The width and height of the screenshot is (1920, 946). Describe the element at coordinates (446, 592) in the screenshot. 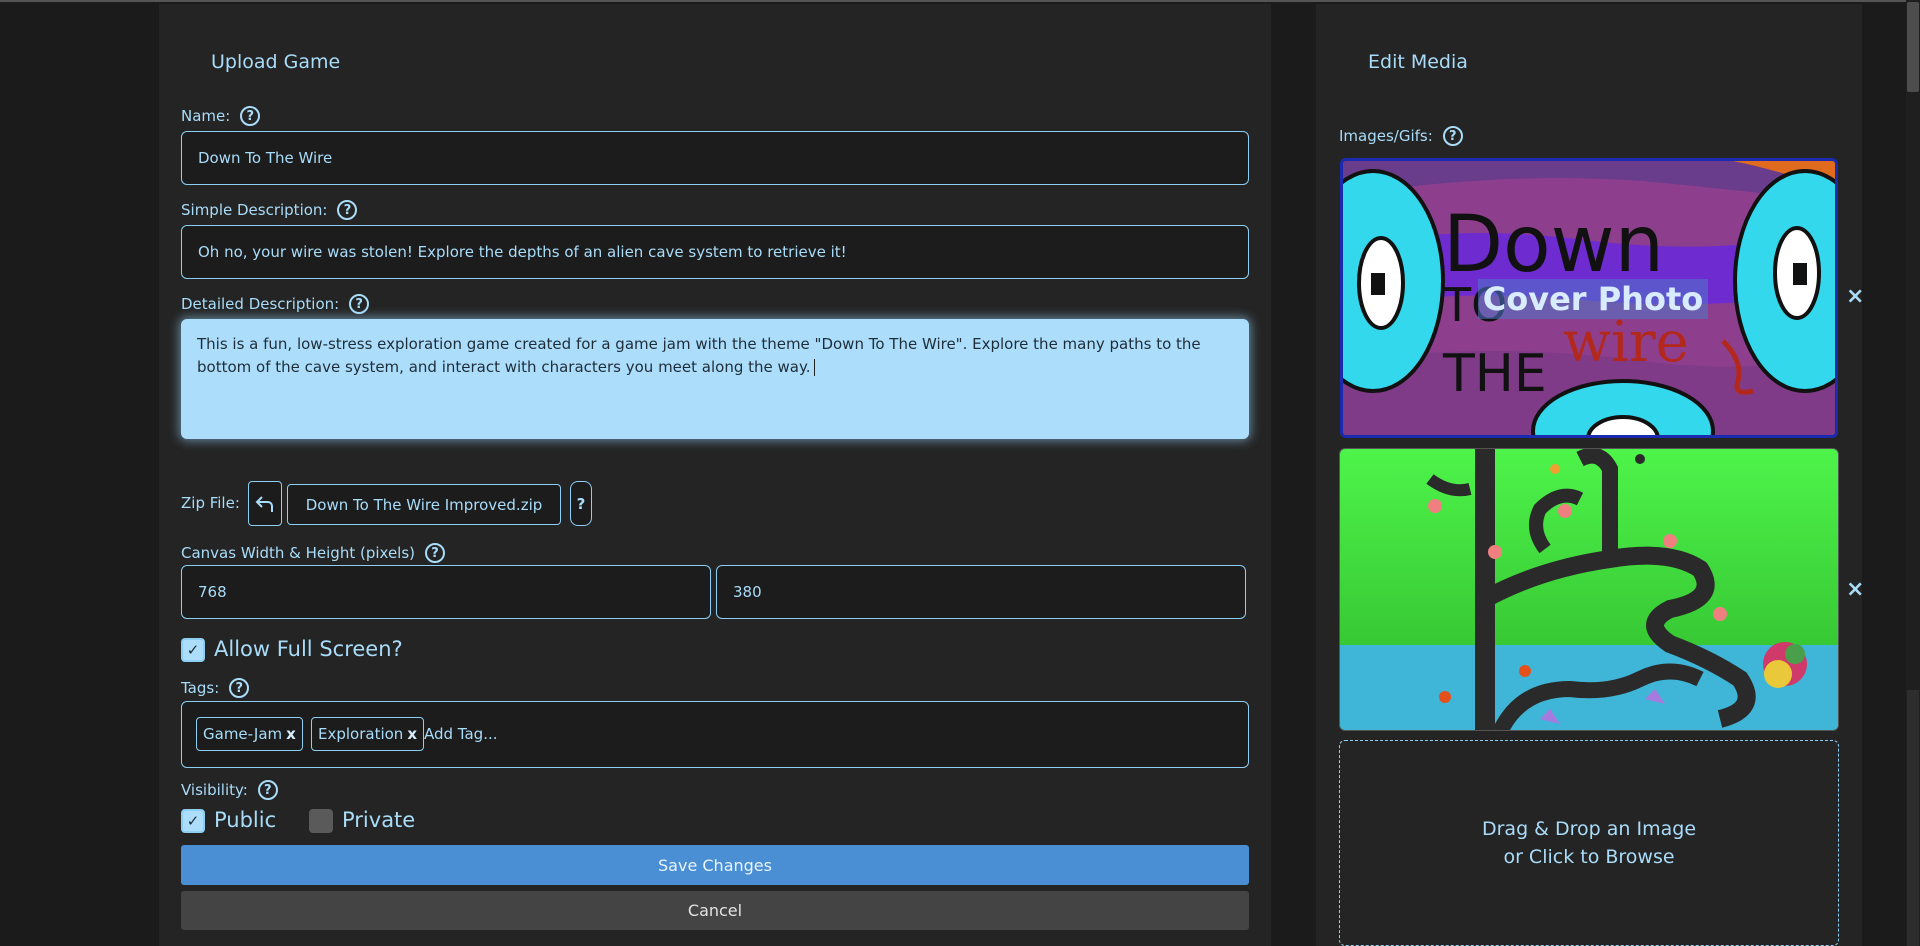

I see `canvas-width-input: 768` at that location.